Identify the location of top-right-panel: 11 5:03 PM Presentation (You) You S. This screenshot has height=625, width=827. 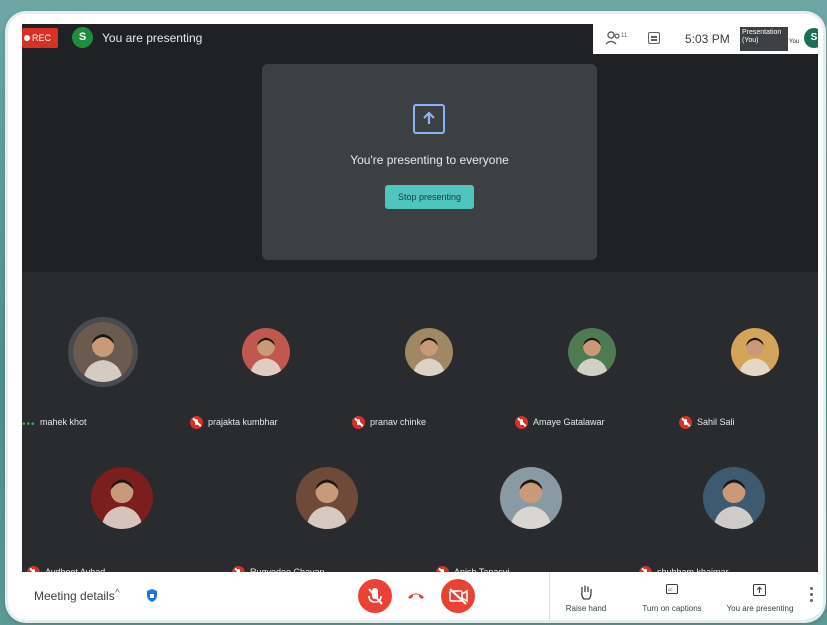
(705, 39).